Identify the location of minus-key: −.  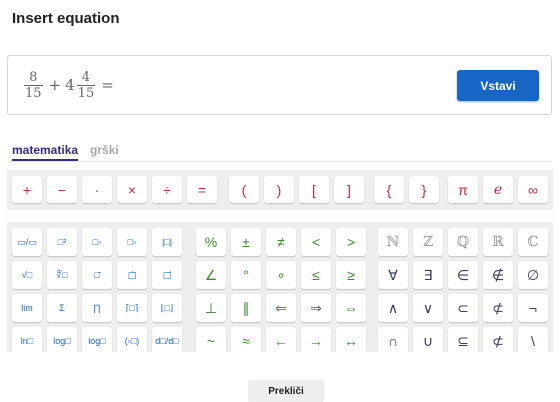
(62, 189).